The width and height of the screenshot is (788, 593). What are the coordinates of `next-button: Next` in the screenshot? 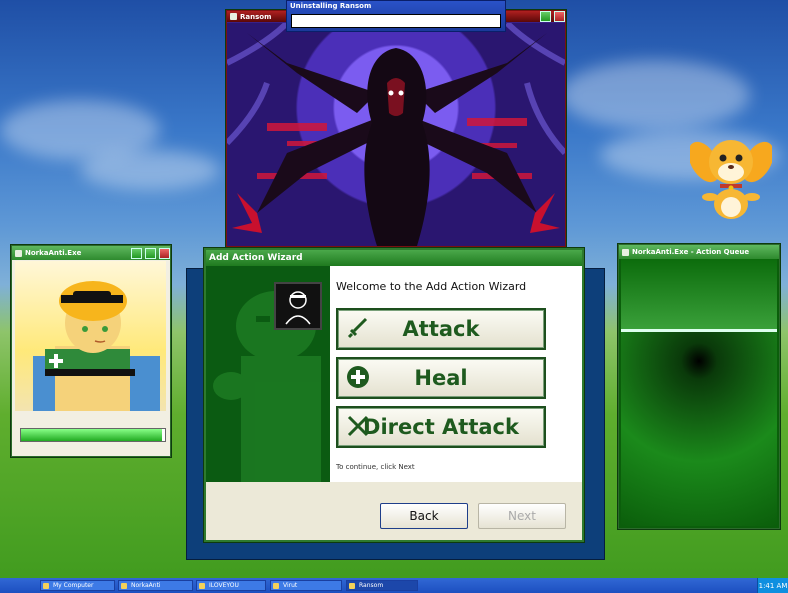 It's located at (522, 516).